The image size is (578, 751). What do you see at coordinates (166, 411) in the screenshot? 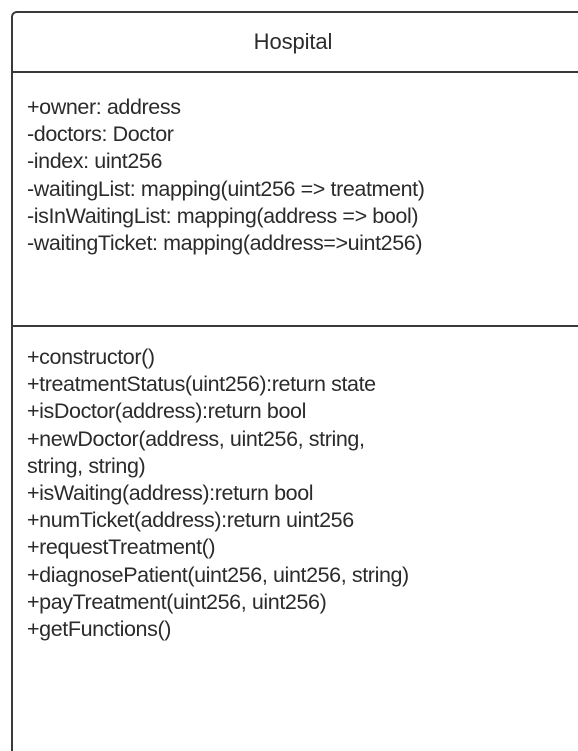
I see `operation-is-doctor: +isDoctor(address):return bool` at bounding box center [166, 411].